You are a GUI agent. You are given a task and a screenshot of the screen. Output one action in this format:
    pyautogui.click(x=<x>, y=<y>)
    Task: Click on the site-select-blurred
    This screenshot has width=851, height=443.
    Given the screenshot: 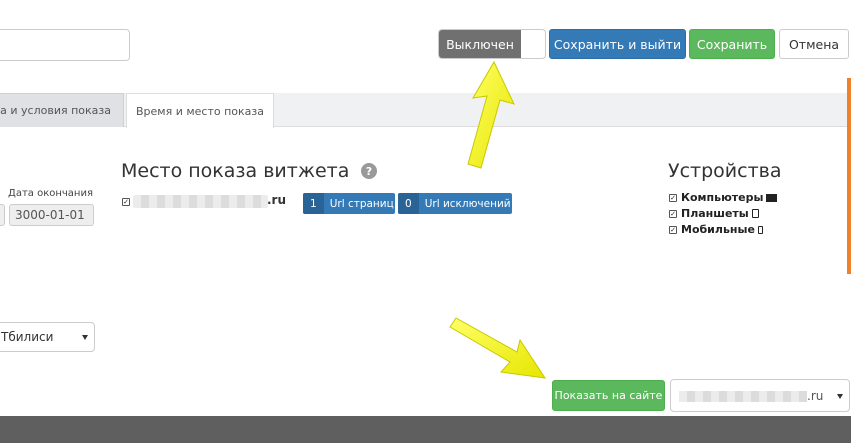 What is the action you would take?
    pyautogui.click(x=743, y=396)
    